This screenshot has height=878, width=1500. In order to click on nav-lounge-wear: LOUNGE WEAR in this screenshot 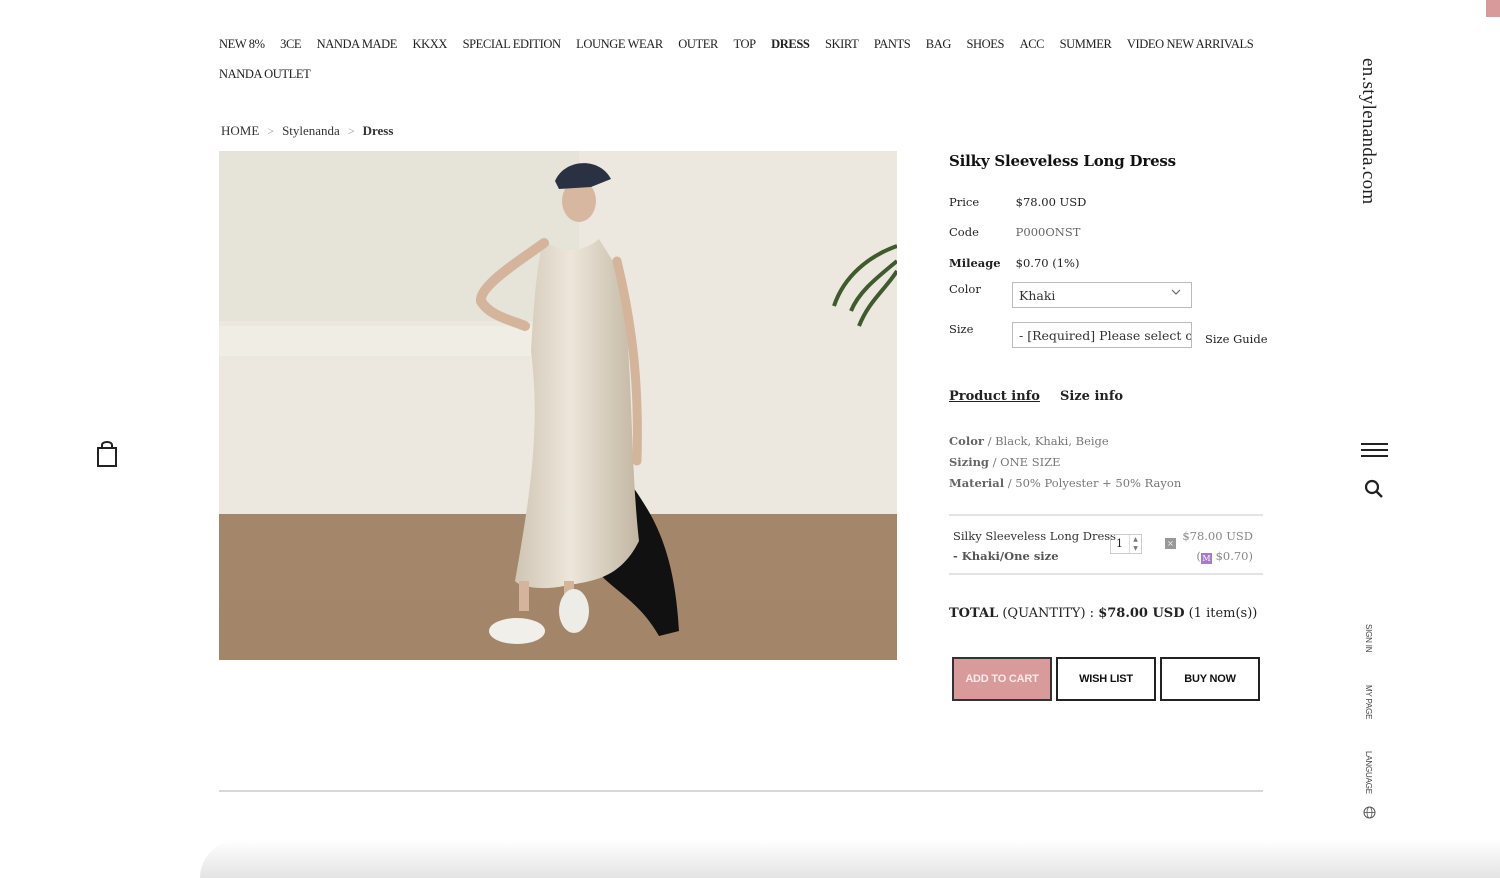, I will do `click(619, 44)`.